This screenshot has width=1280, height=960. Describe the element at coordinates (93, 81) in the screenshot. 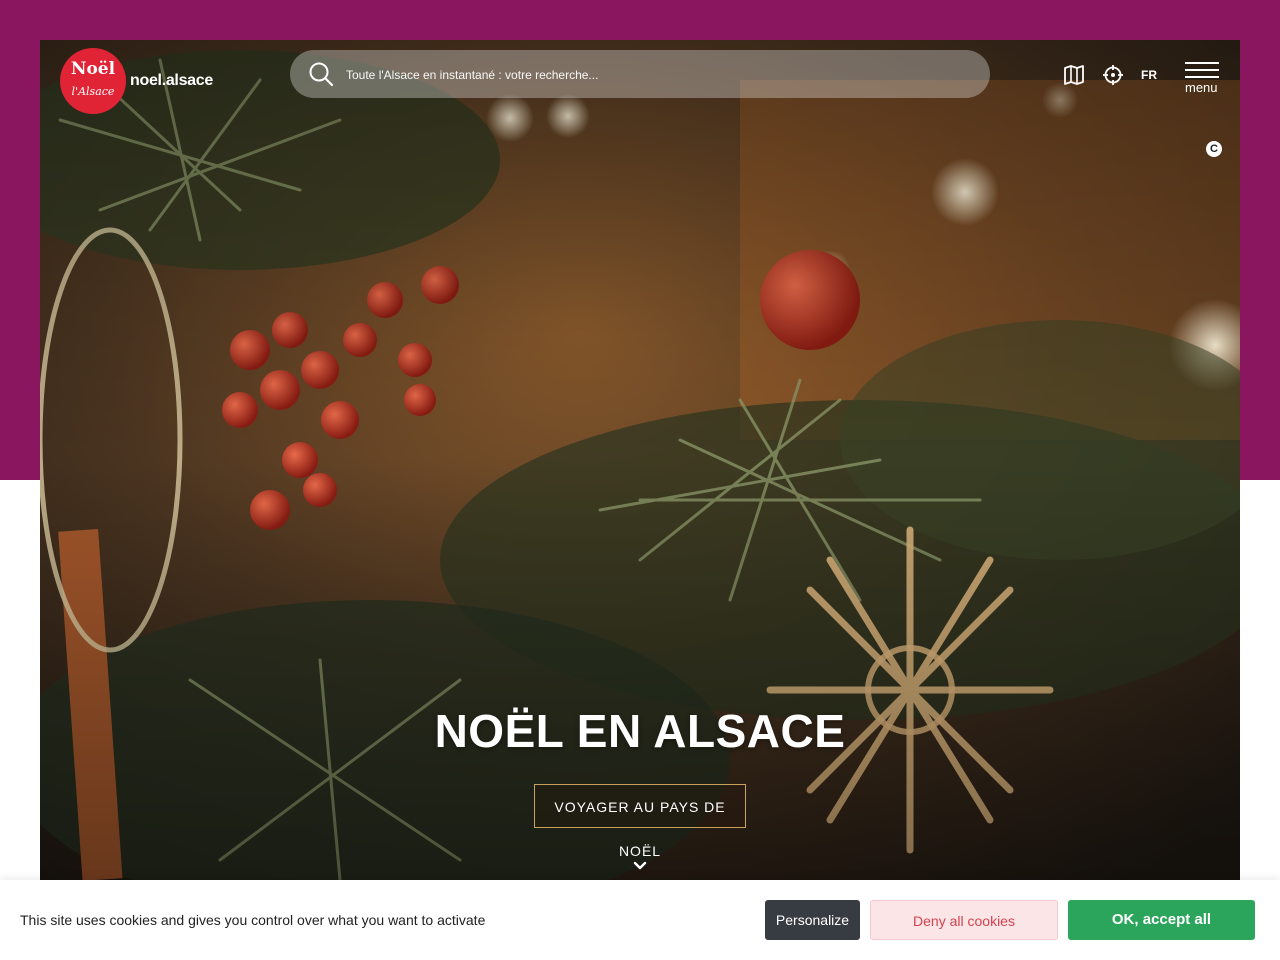

I see `site-logo: Noël l'Alsace` at that location.